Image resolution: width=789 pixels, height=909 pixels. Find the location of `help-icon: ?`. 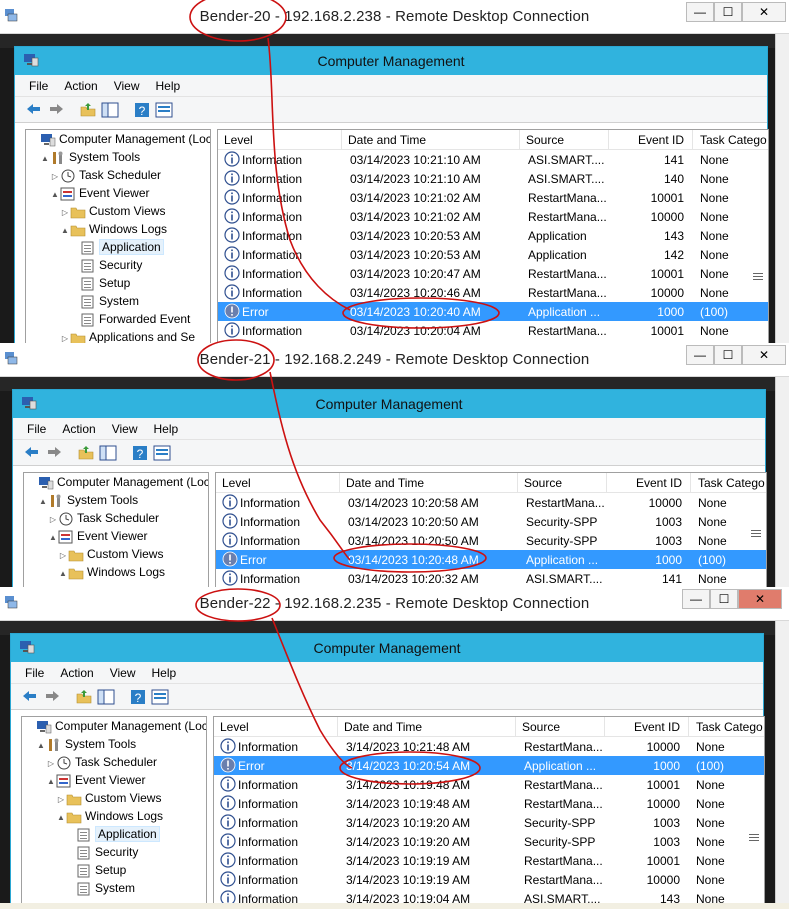

help-icon: ? is located at coordinates (142, 110).